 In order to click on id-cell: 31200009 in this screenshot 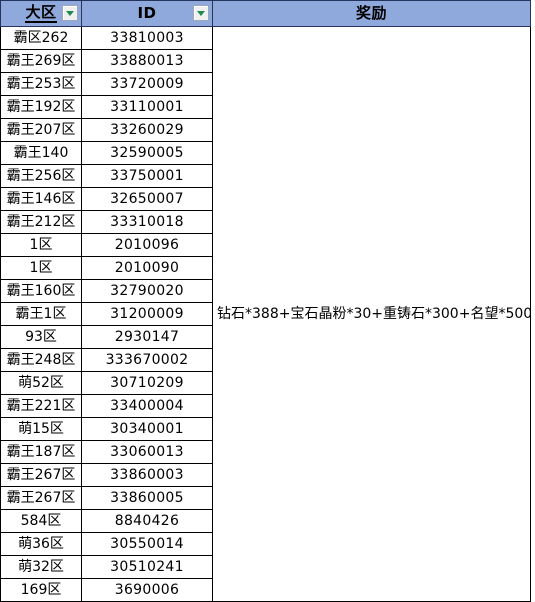, I will do `click(147, 314)`.